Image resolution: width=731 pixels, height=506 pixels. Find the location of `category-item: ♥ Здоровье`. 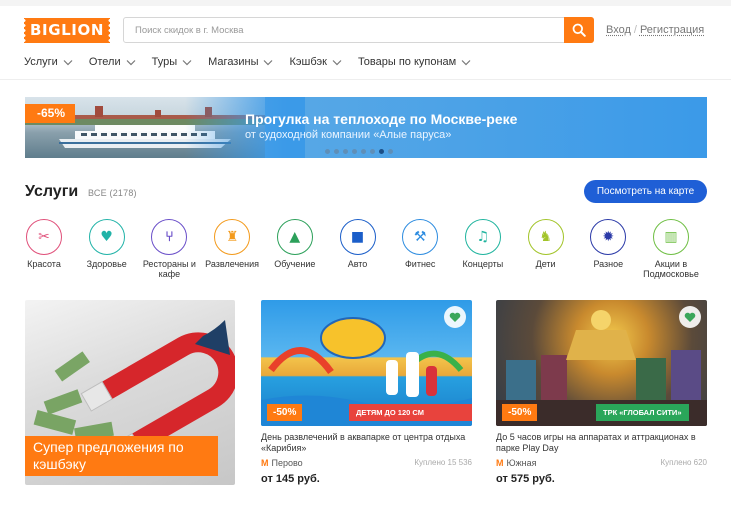

category-item: ♥ Здоровье is located at coordinates (107, 244).